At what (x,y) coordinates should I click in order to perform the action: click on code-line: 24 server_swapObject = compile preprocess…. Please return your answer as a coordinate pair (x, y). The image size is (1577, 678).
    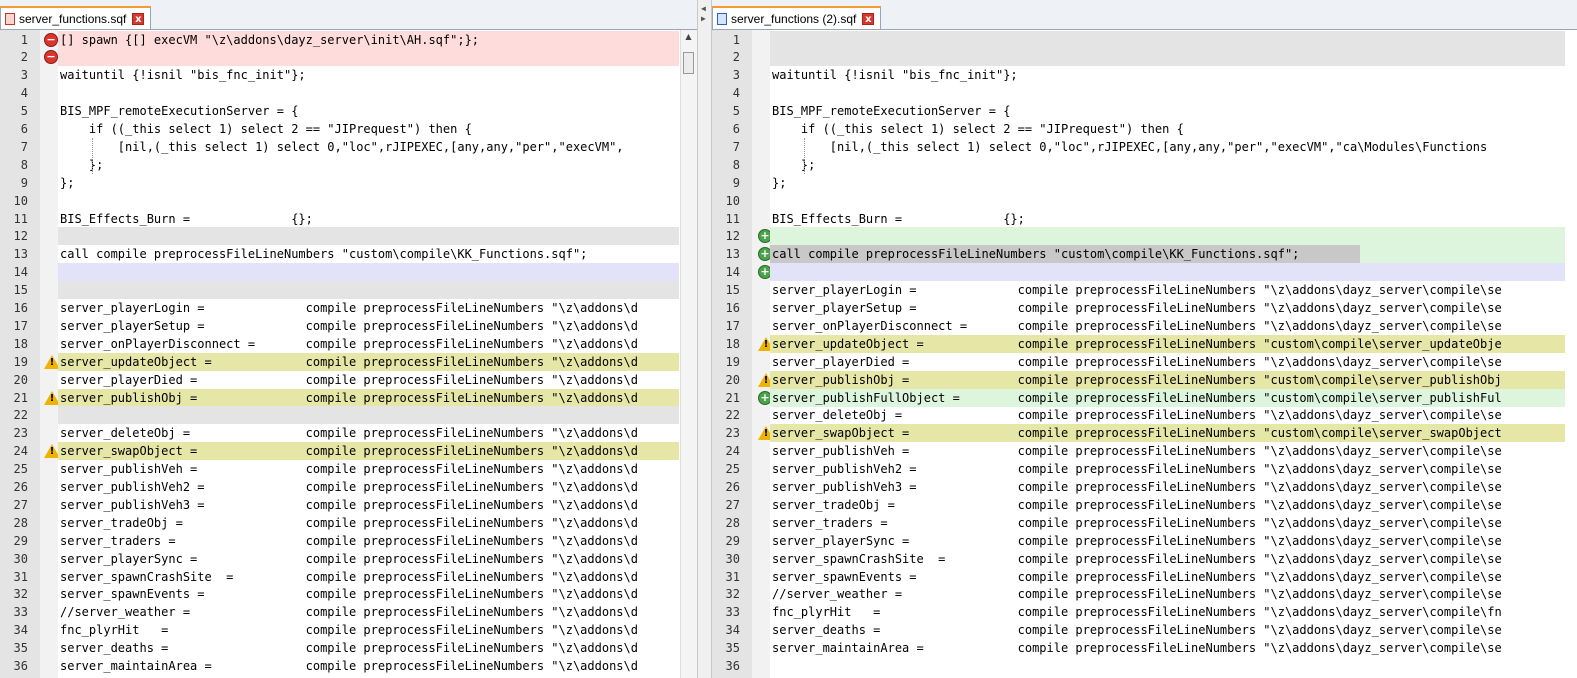
    Looking at the image, I should click on (339, 451).